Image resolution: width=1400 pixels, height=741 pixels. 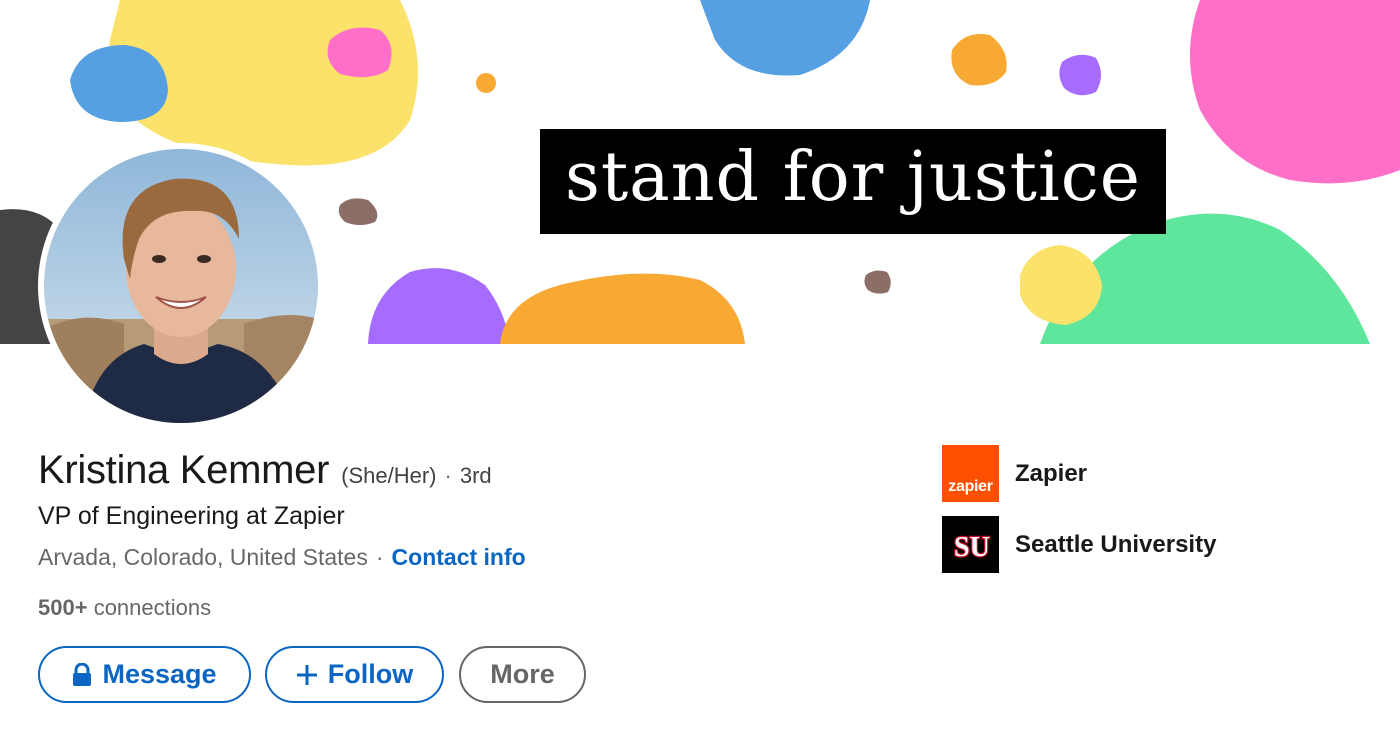 What do you see at coordinates (1116, 544) in the screenshot?
I see `org-name-seattle-university: Seattle University` at bounding box center [1116, 544].